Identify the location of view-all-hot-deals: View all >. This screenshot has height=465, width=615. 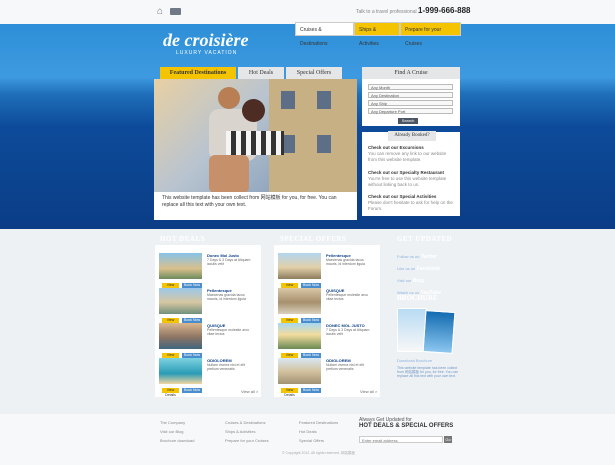
(249, 391).